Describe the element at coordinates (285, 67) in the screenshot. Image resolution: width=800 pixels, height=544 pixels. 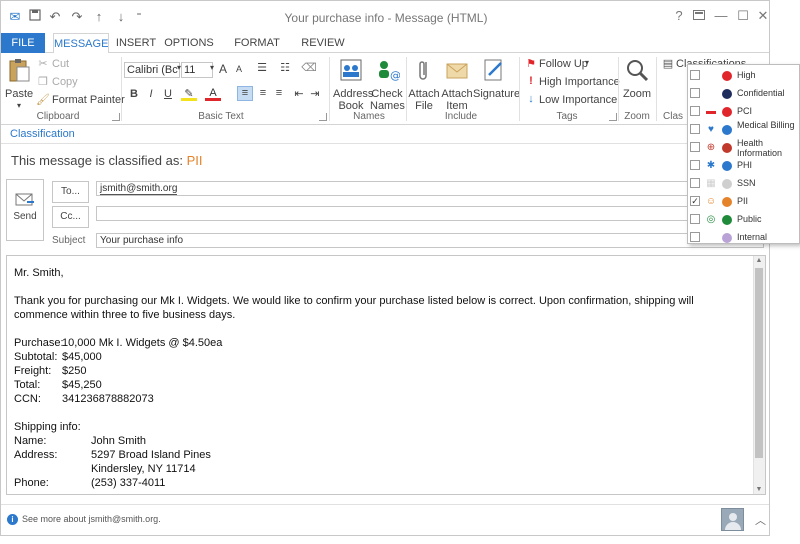
I see `numbering-icon: ☷` at that location.